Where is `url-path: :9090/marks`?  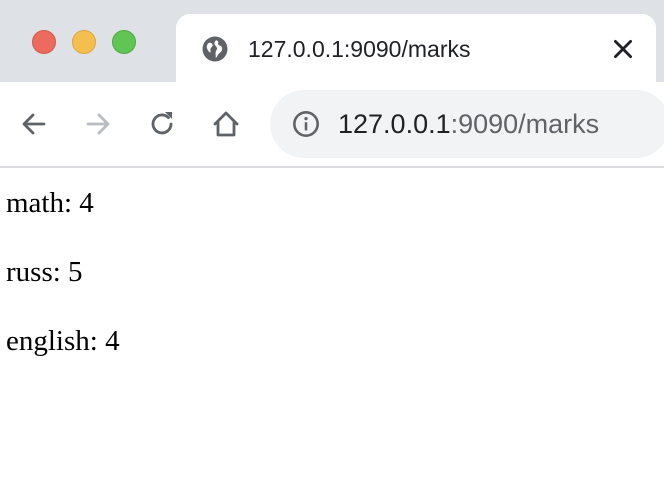
url-path: :9090/marks is located at coordinates (525, 124).